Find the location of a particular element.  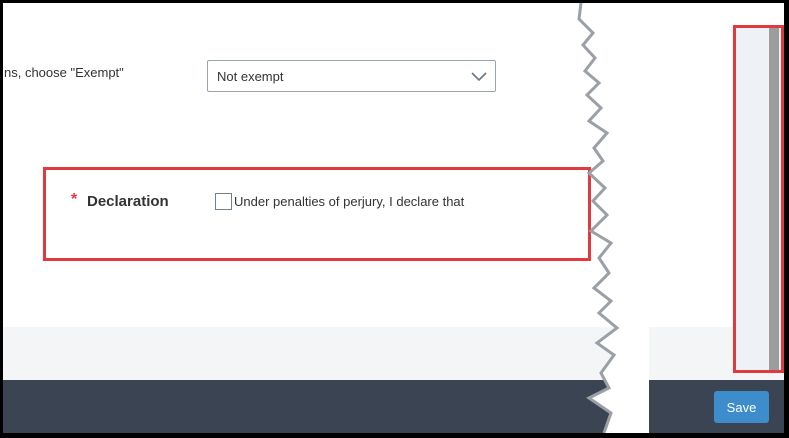

scrollbar-thumb is located at coordinates (774, 199).